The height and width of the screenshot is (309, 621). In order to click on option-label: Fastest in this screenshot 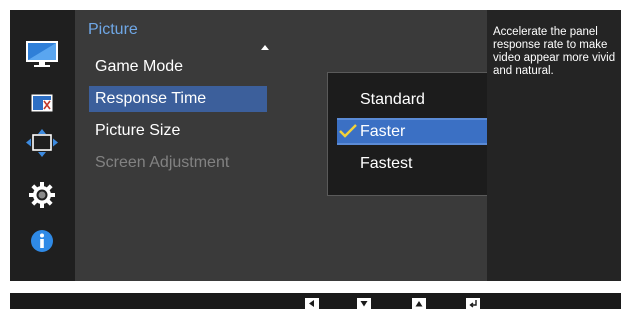, I will do `click(386, 163)`.